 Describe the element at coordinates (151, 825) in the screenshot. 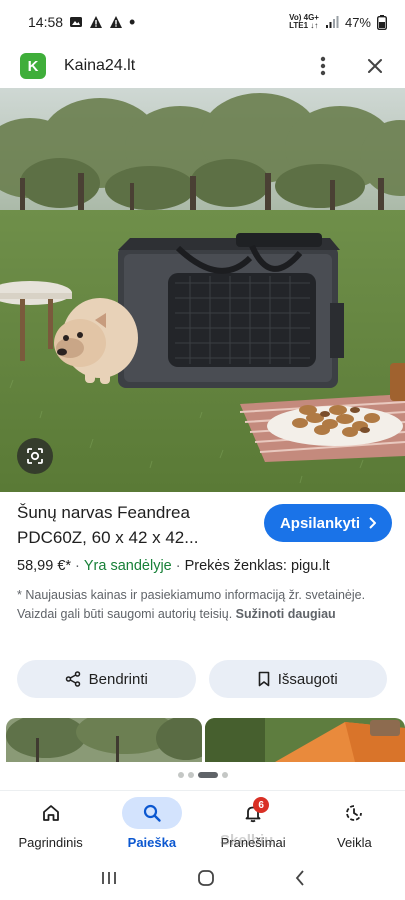

I see `nav-search: Paieška` at that location.